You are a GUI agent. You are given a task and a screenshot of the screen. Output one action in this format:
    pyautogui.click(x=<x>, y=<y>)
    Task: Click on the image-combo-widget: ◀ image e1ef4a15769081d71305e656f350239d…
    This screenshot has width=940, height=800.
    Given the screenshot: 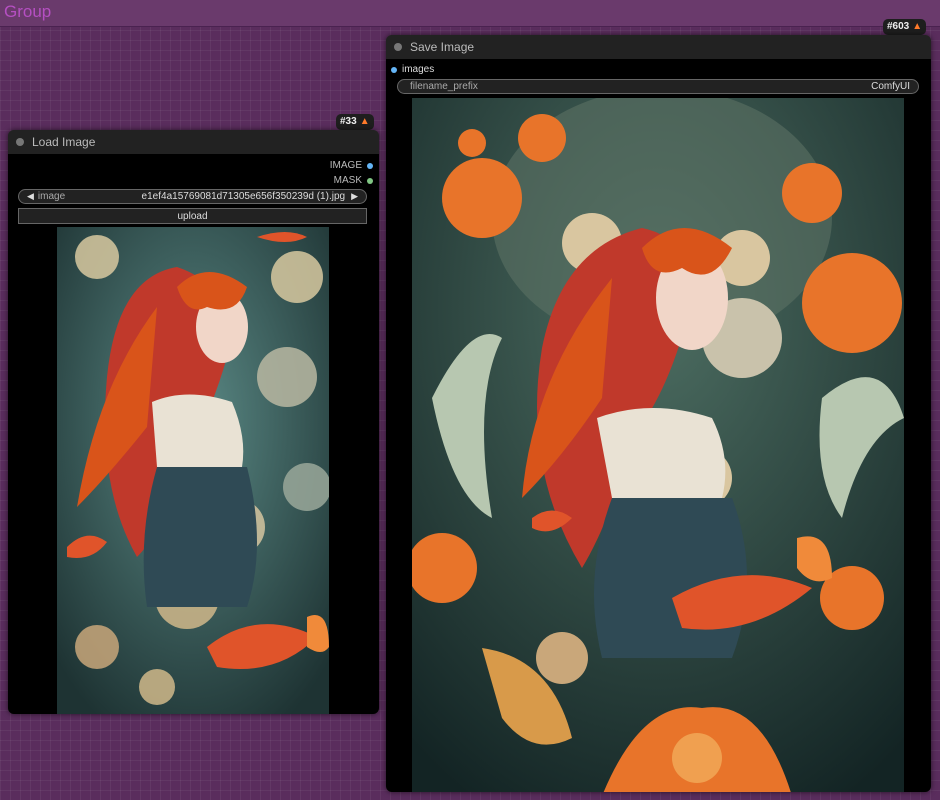 What is the action you would take?
    pyautogui.click(x=192, y=196)
    